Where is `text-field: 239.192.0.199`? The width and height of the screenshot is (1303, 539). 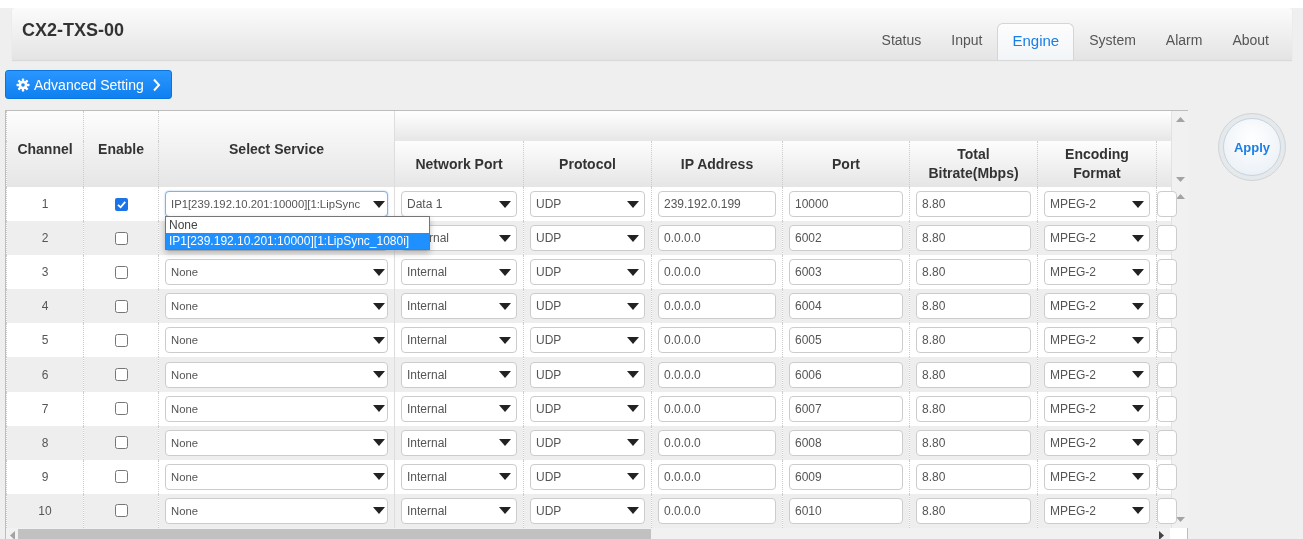
text-field: 239.192.0.199 is located at coordinates (717, 204).